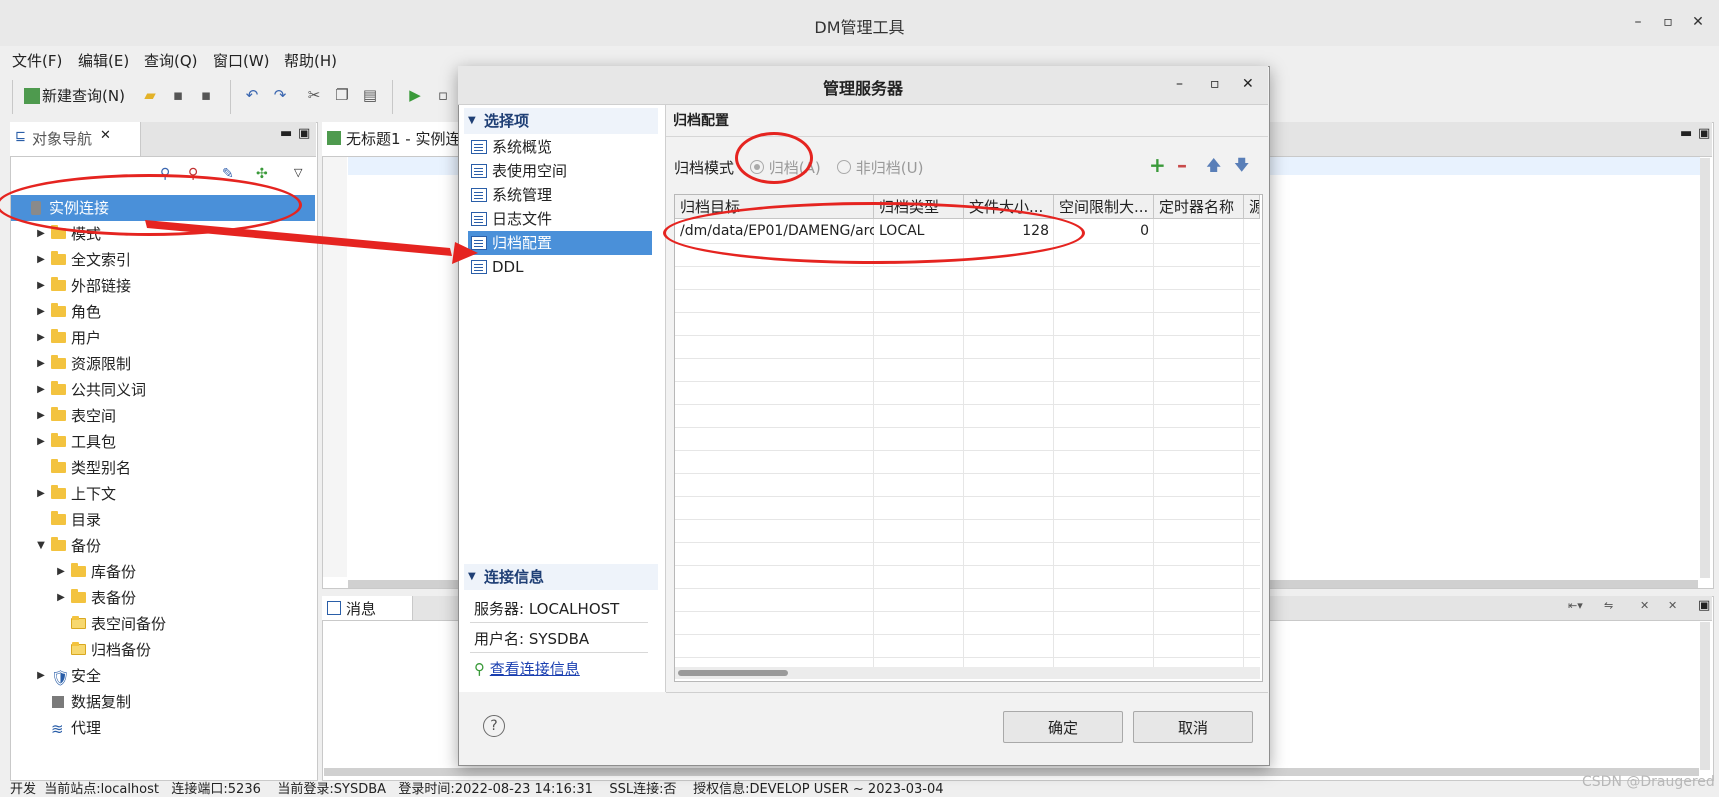 The height and width of the screenshot is (797, 1719). Describe the element at coordinates (1648, 782) in the screenshot. I see `watermark: CSDN @Draugered` at that location.